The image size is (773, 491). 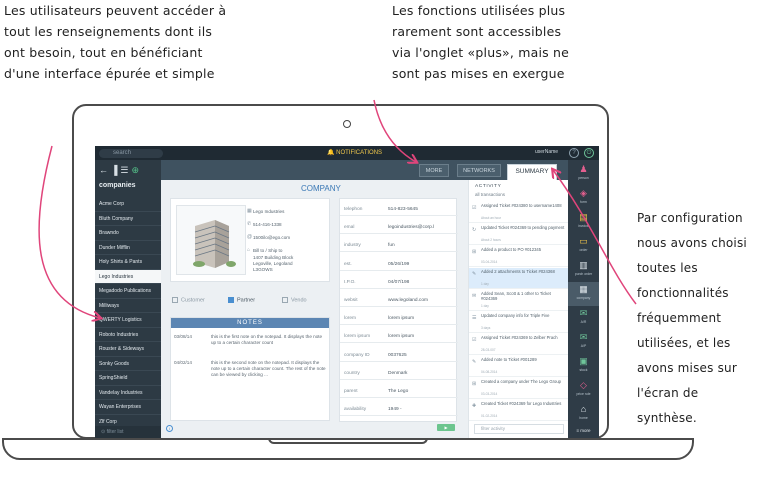 I want to click on company-icon: ▦, so click(x=249, y=211).